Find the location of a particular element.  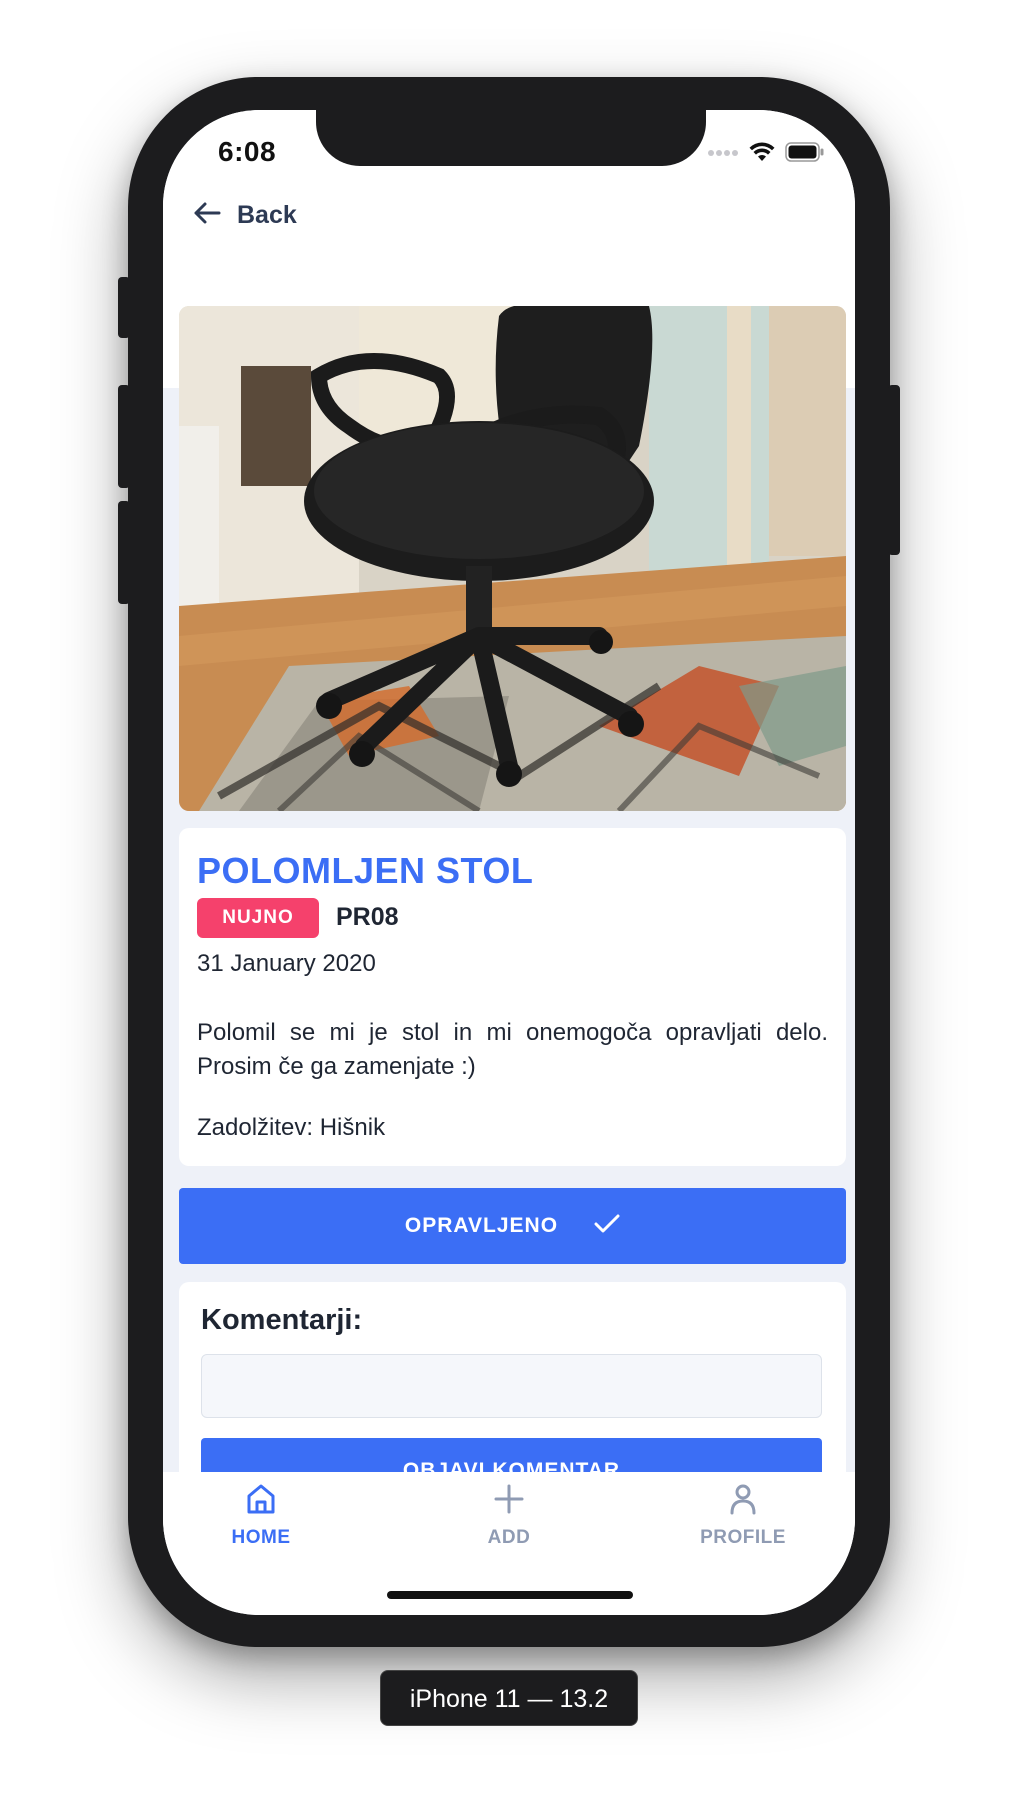

power-button is located at coordinates (894, 470).